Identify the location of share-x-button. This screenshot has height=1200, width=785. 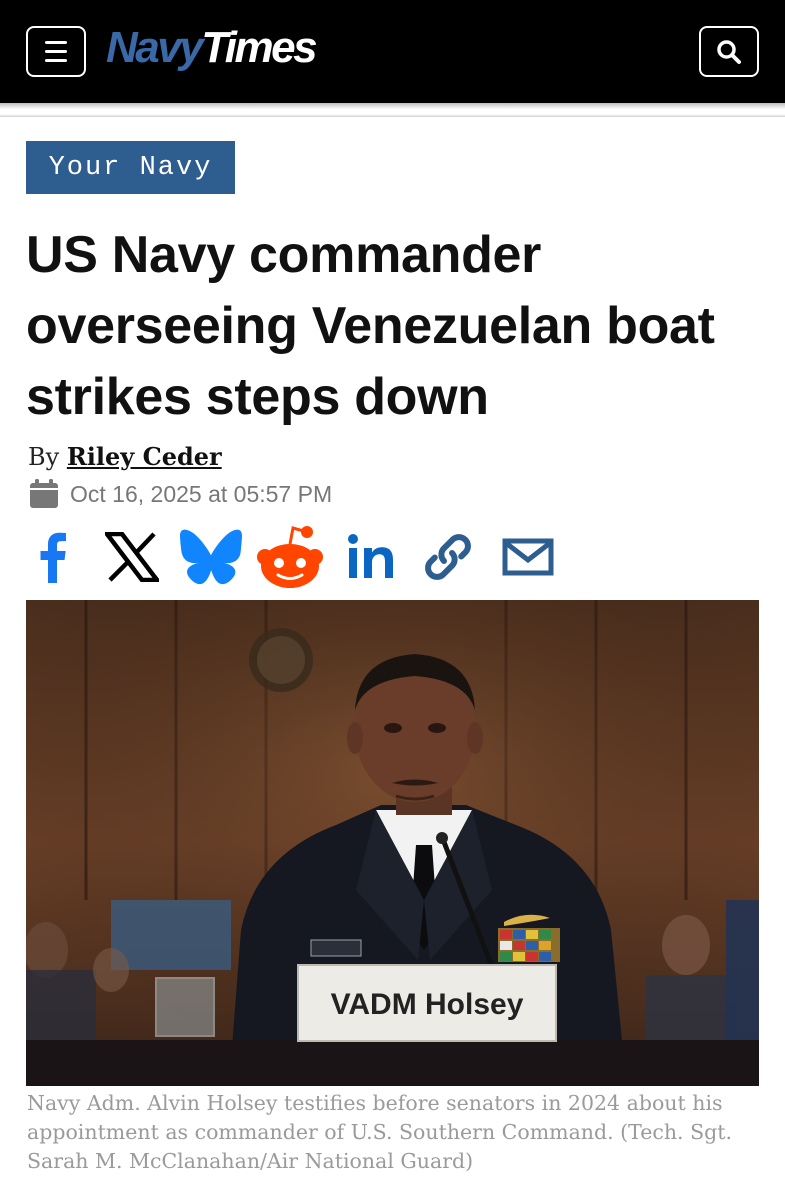
(132, 557).